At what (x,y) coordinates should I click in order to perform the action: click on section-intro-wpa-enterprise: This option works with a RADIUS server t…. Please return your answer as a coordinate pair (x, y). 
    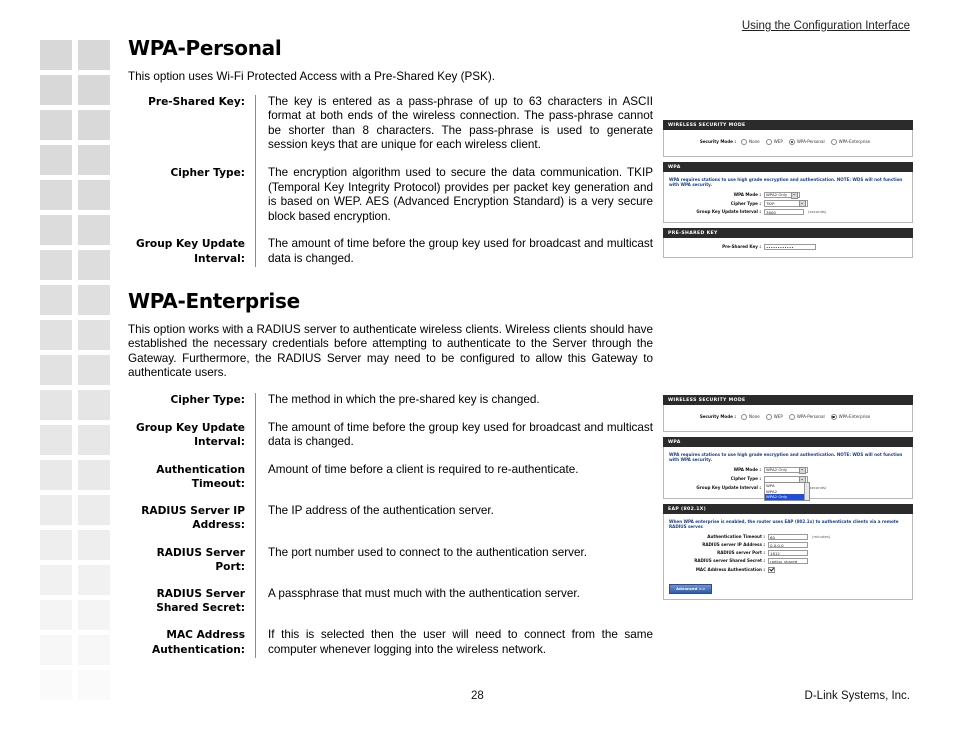
    Looking at the image, I should click on (390, 351).